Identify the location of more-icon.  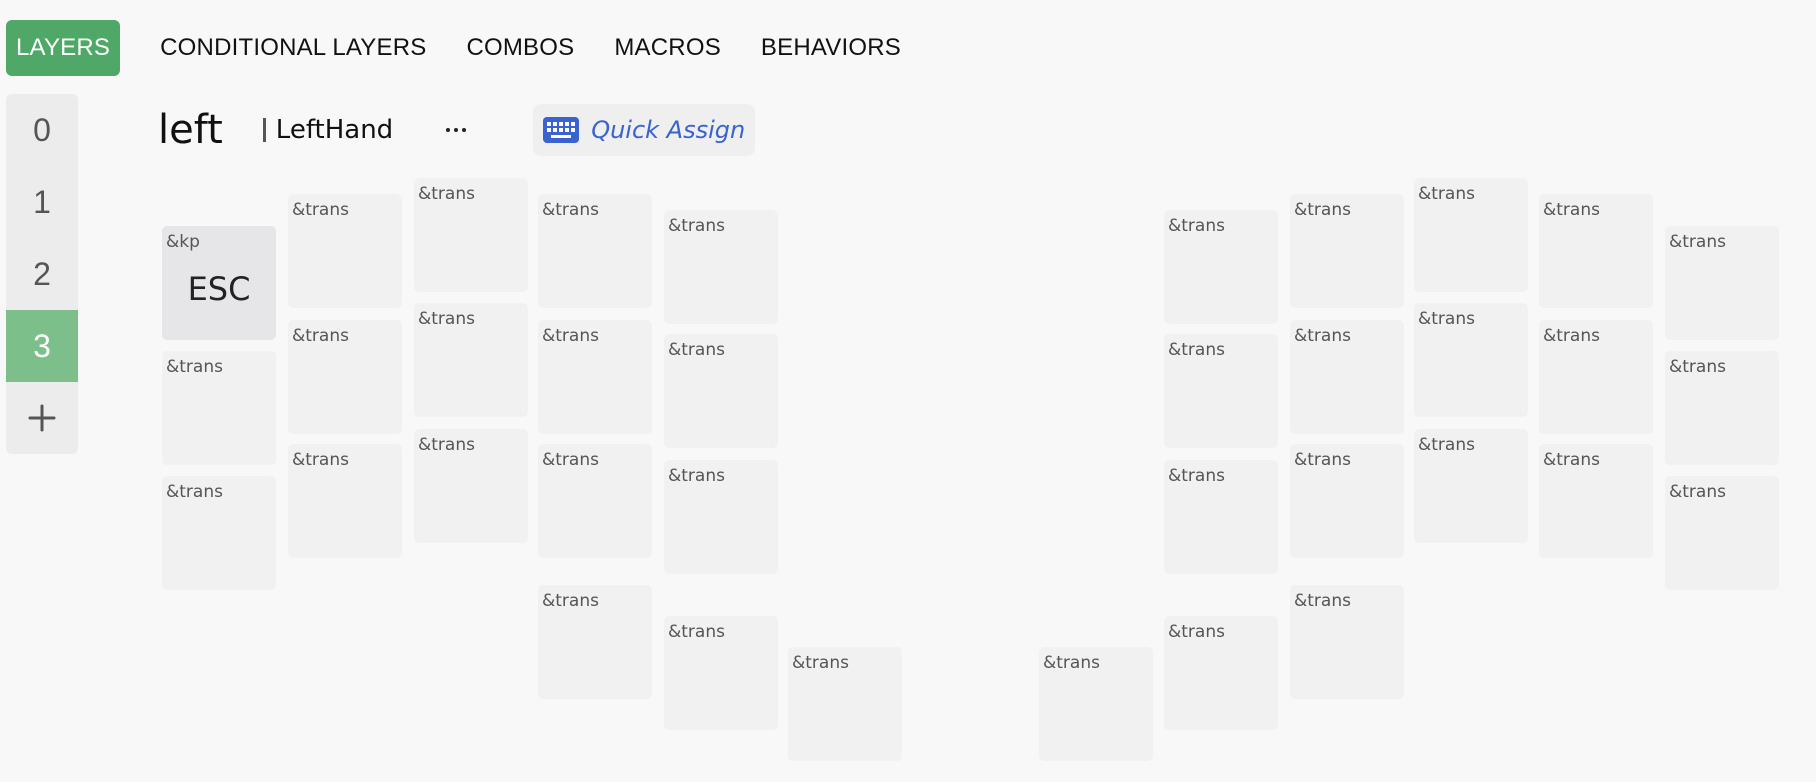
(448, 130).